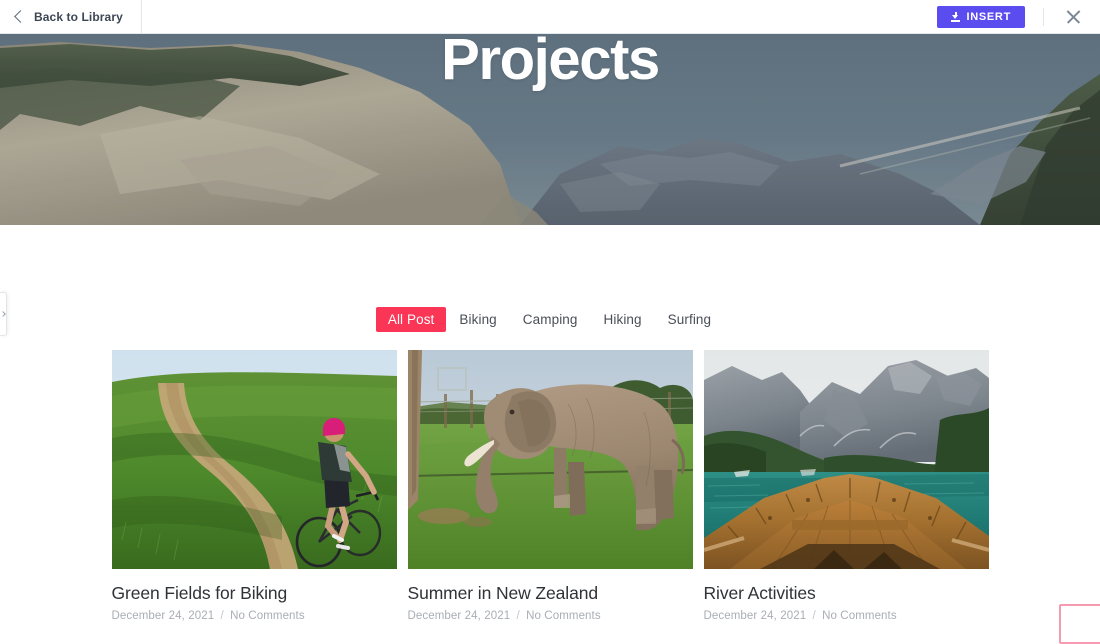 The width and height of the screenshot is (1100, 644). I want to click on close-icon, so click(1074, 17).